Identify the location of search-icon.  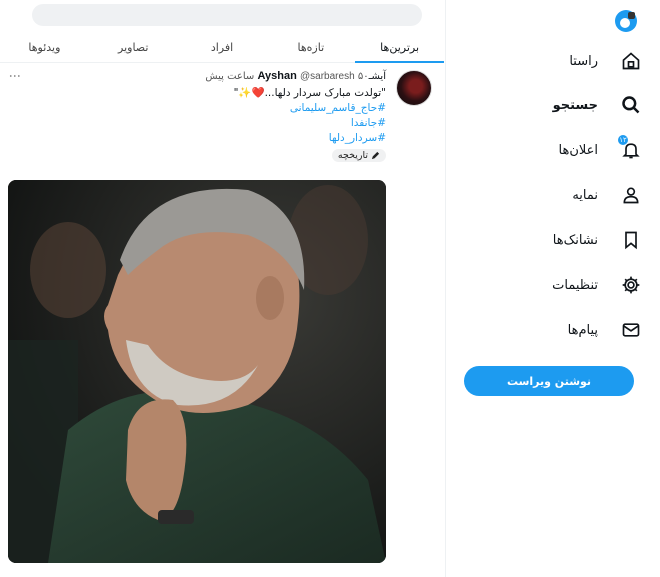
(631, 105).